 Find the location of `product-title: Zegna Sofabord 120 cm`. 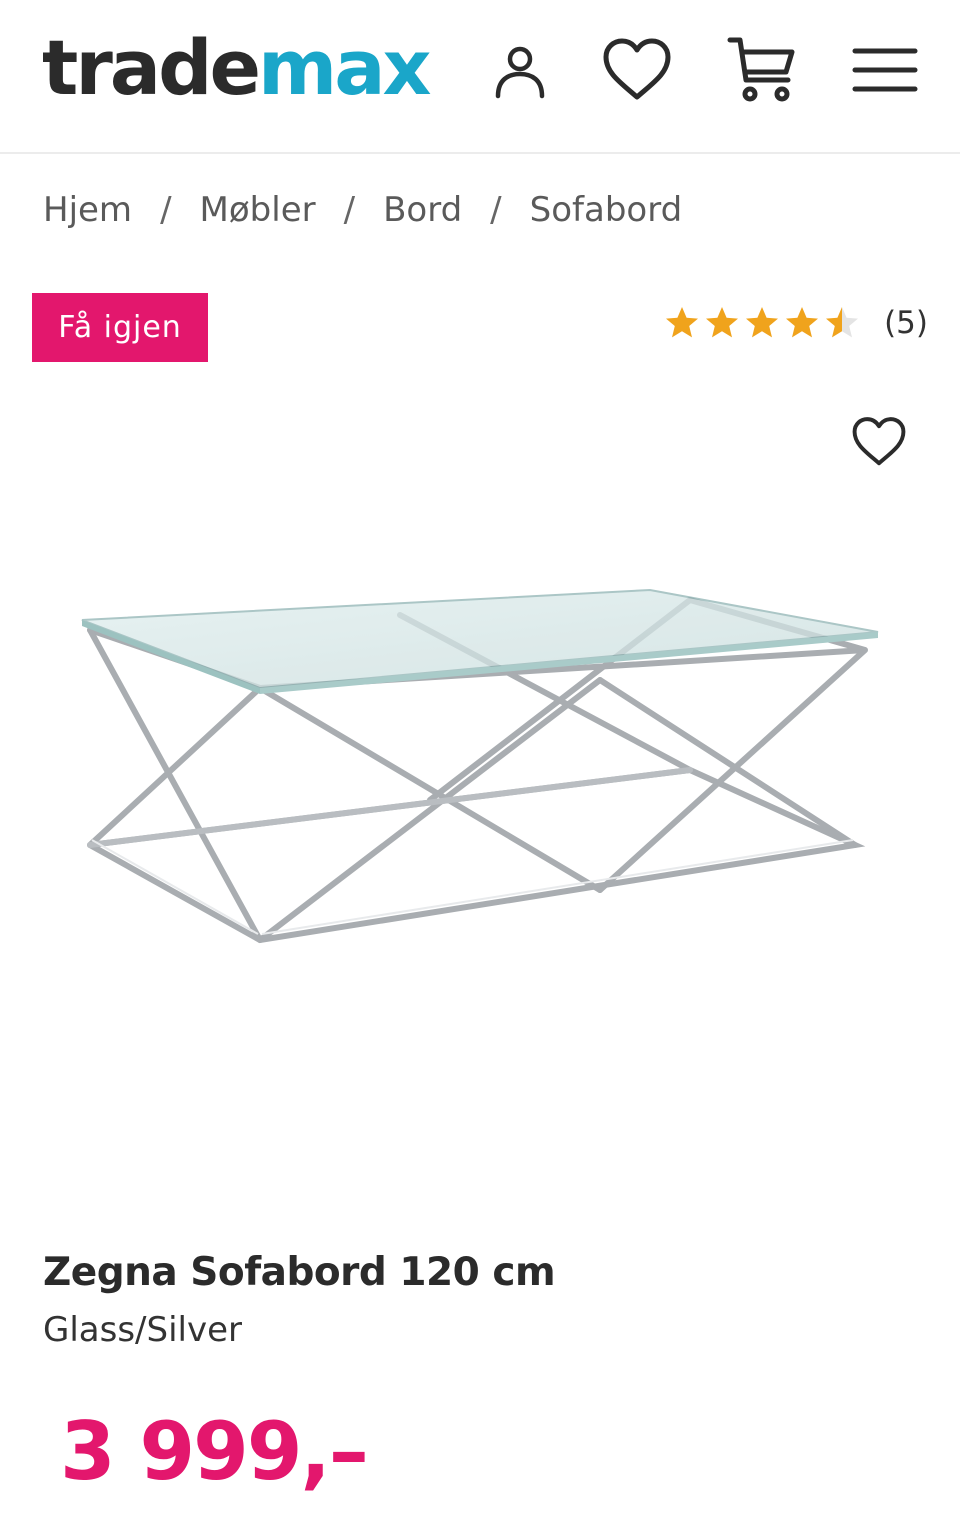

product-title: Zegna Sofabord 120 cm is located at coordinates (299, 1272).